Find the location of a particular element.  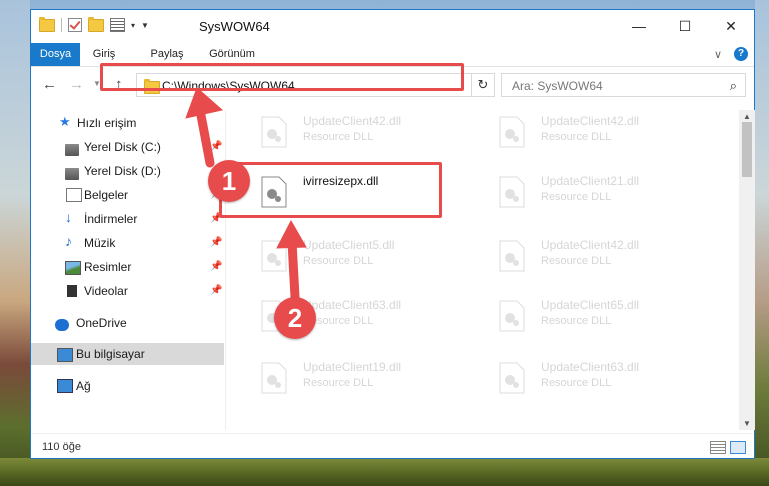

sidebar-item-documents: Belgeler 📌 is located at coordinates (127, 195).